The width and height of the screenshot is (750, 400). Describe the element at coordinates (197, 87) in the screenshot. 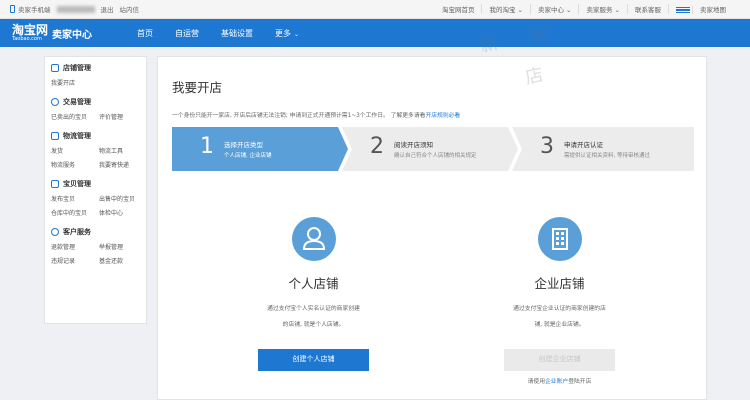

I see `page-title: 我要开店` at that location.